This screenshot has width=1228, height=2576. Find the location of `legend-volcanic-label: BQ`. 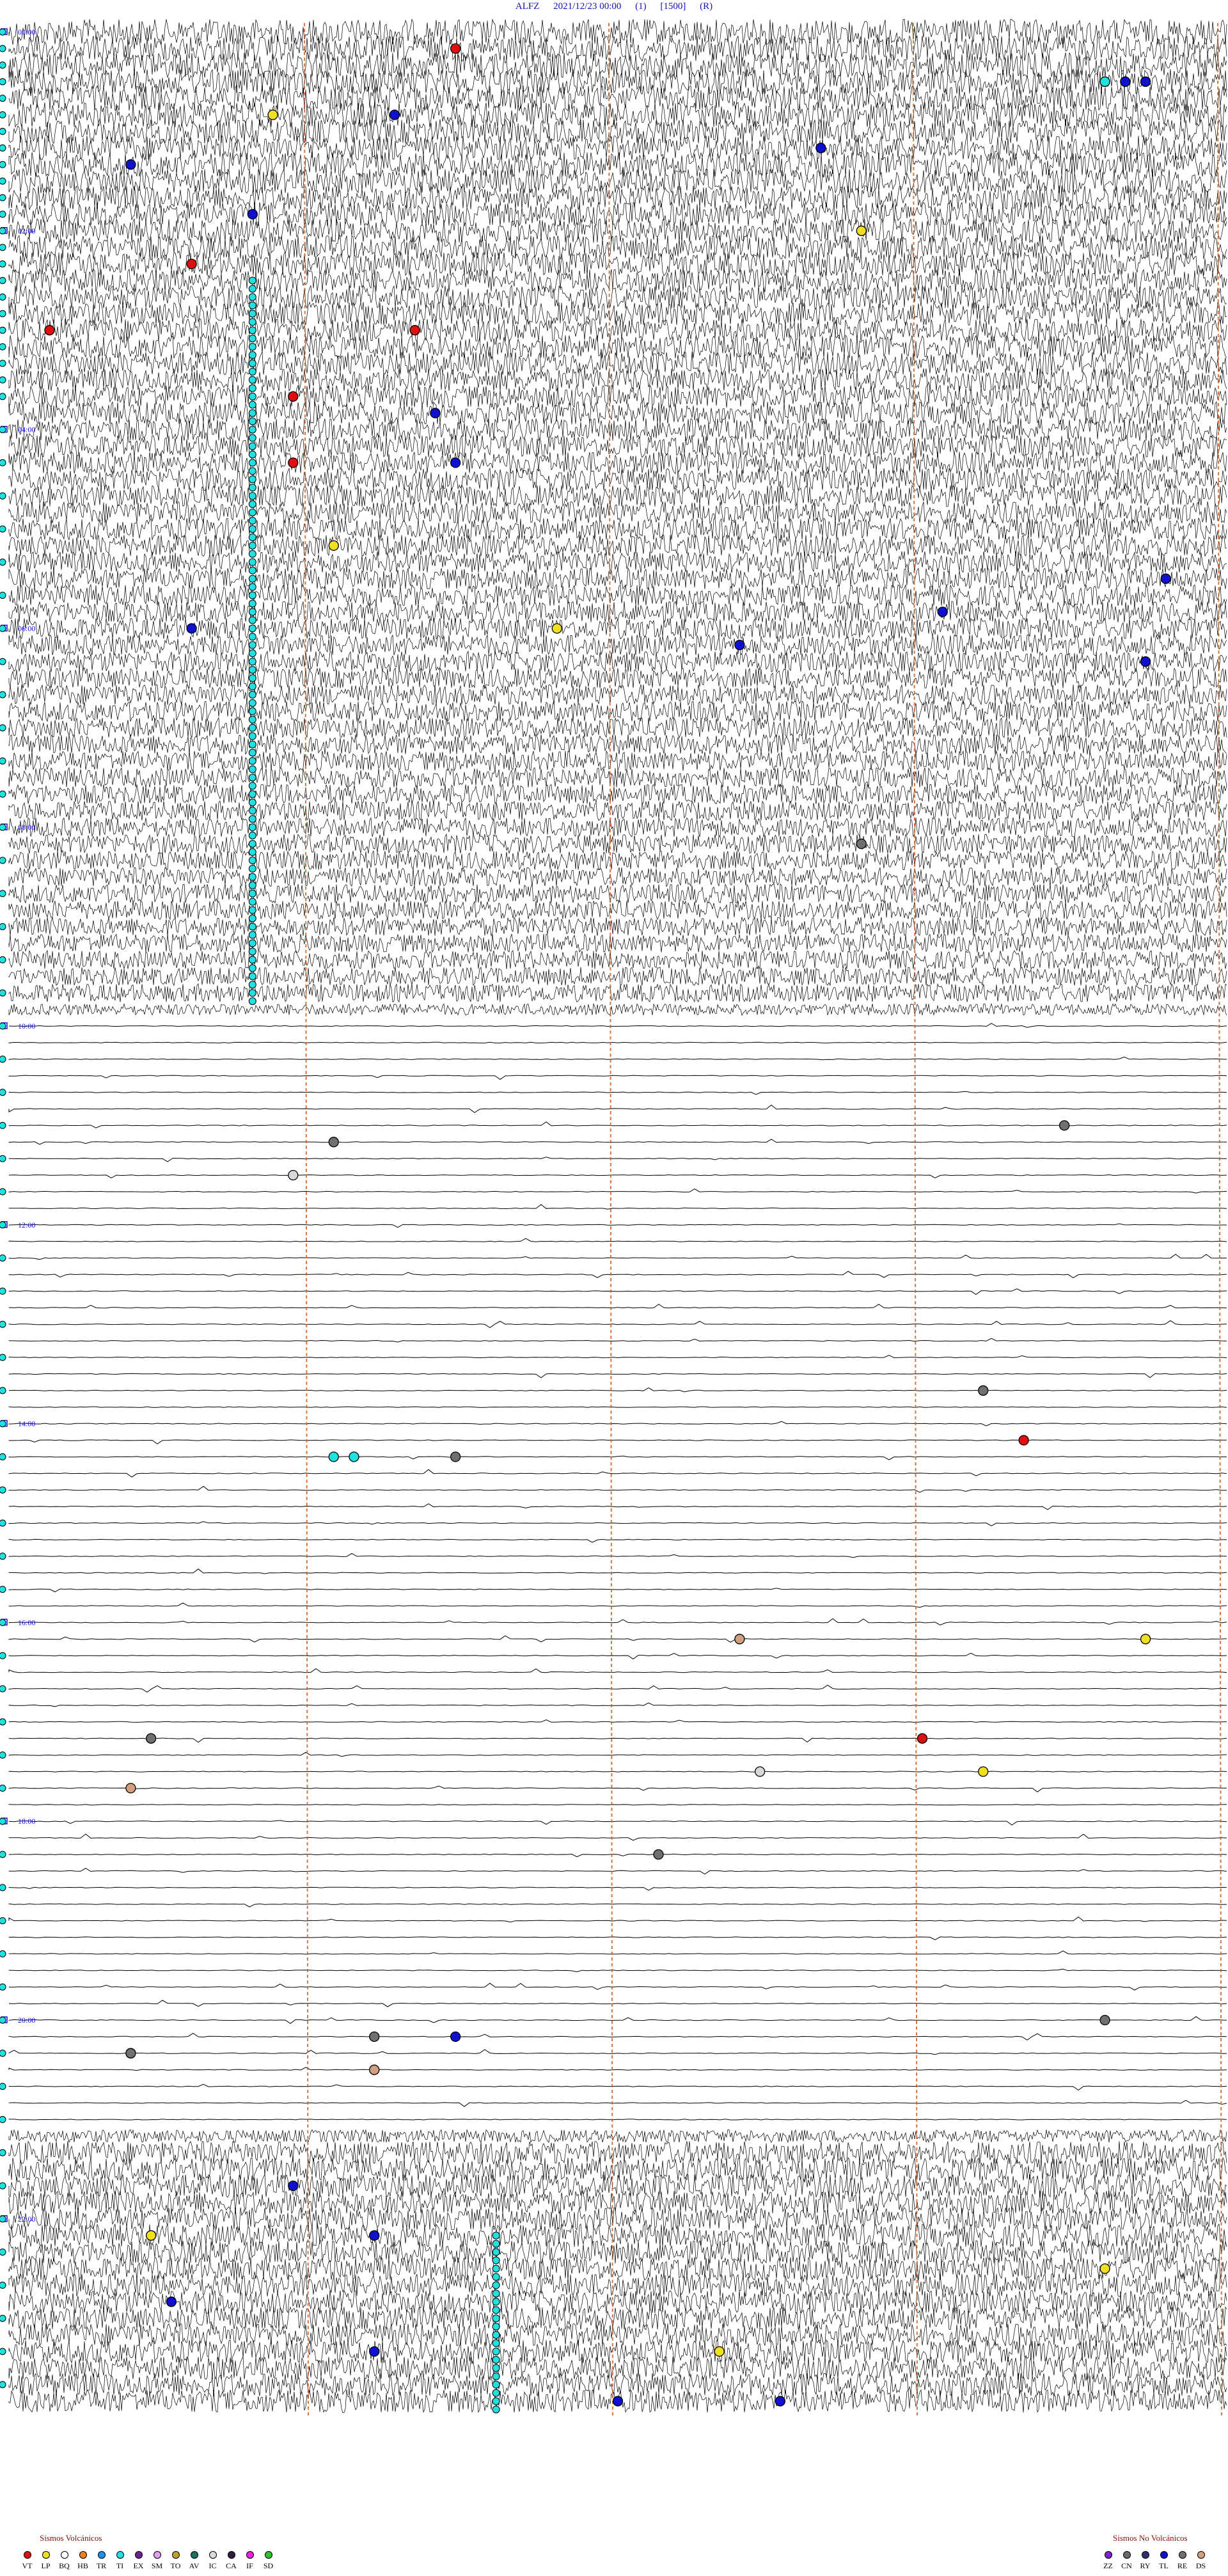

legend-volcanic-label: BQ is located at coordinates (64, 2565).